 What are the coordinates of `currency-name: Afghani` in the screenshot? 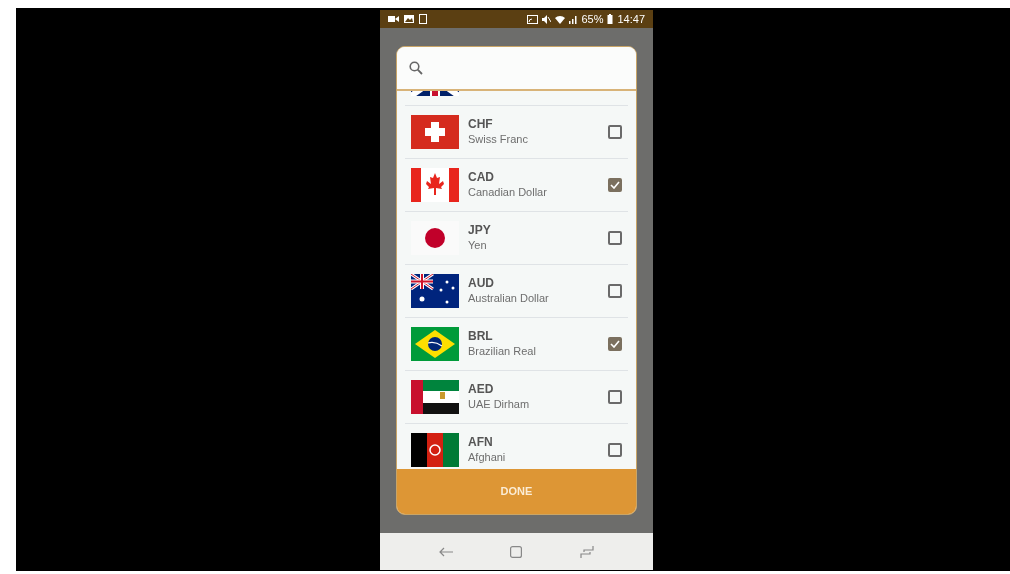 It's located at (487, 457).